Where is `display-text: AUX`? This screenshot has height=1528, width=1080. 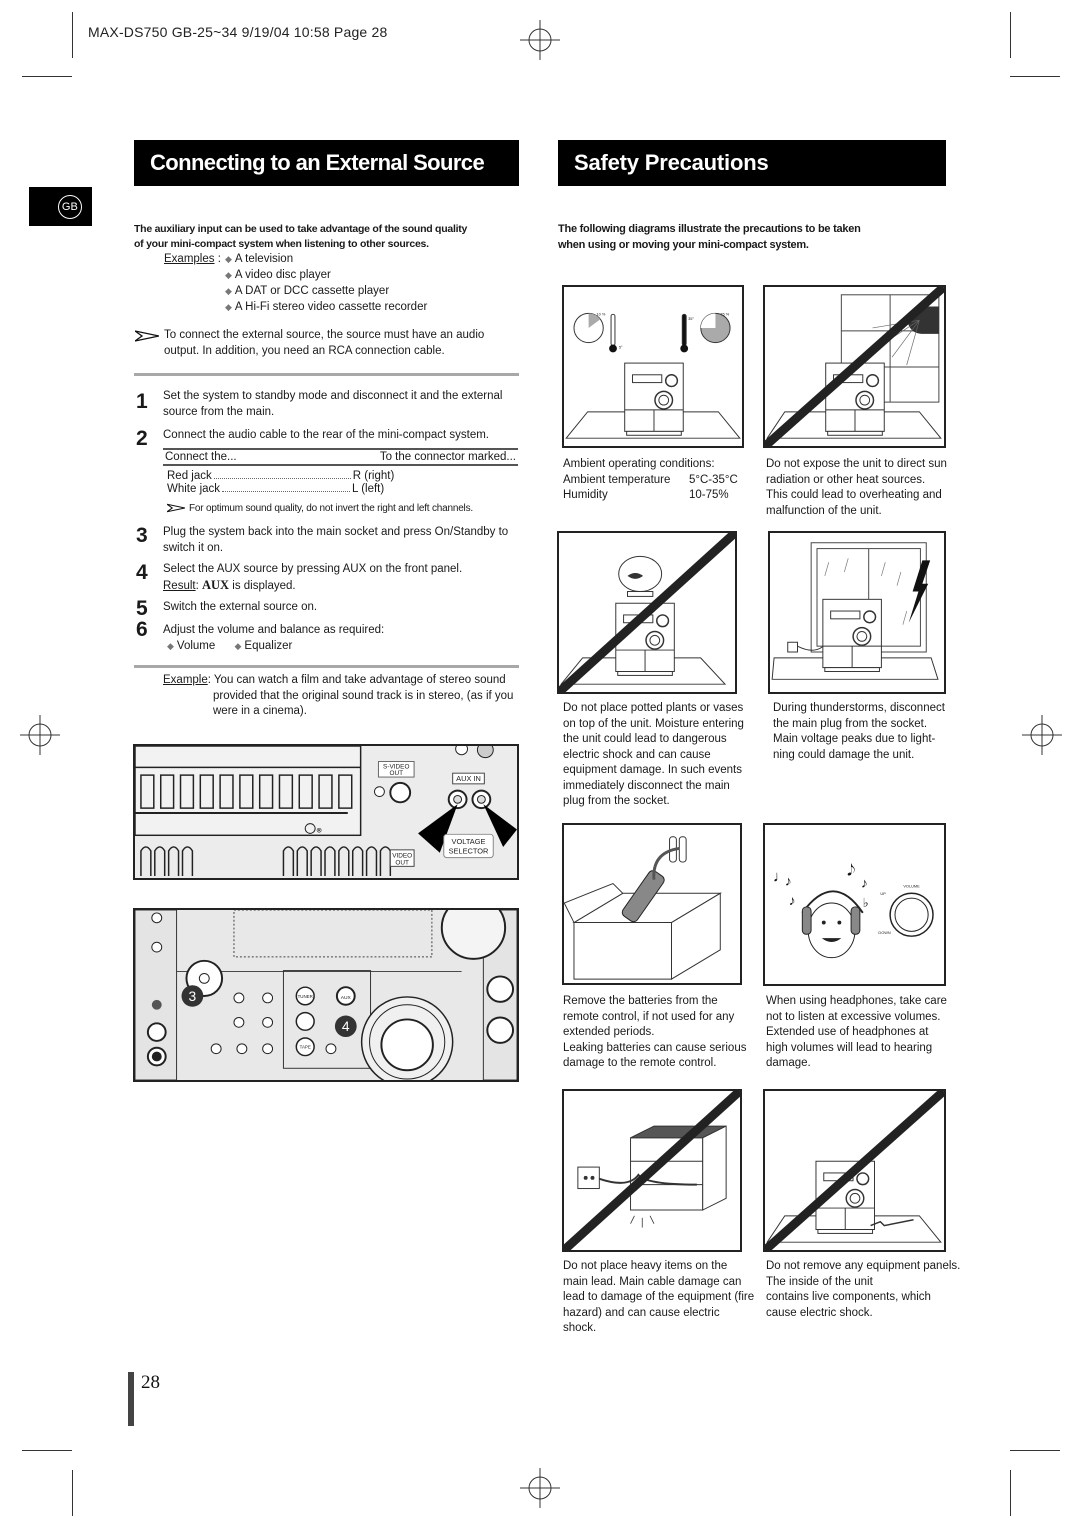 display-text: AUX is located at coordinates (216, 584).